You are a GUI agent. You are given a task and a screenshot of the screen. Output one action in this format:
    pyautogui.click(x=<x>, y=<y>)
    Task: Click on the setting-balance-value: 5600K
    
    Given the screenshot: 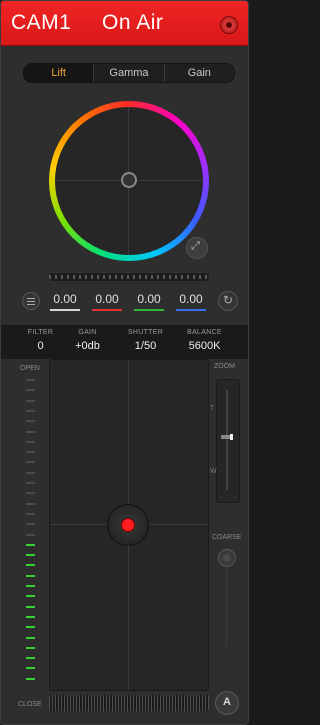 What is the action you would take?
    pyautogui.click(x=204, y=346)
    